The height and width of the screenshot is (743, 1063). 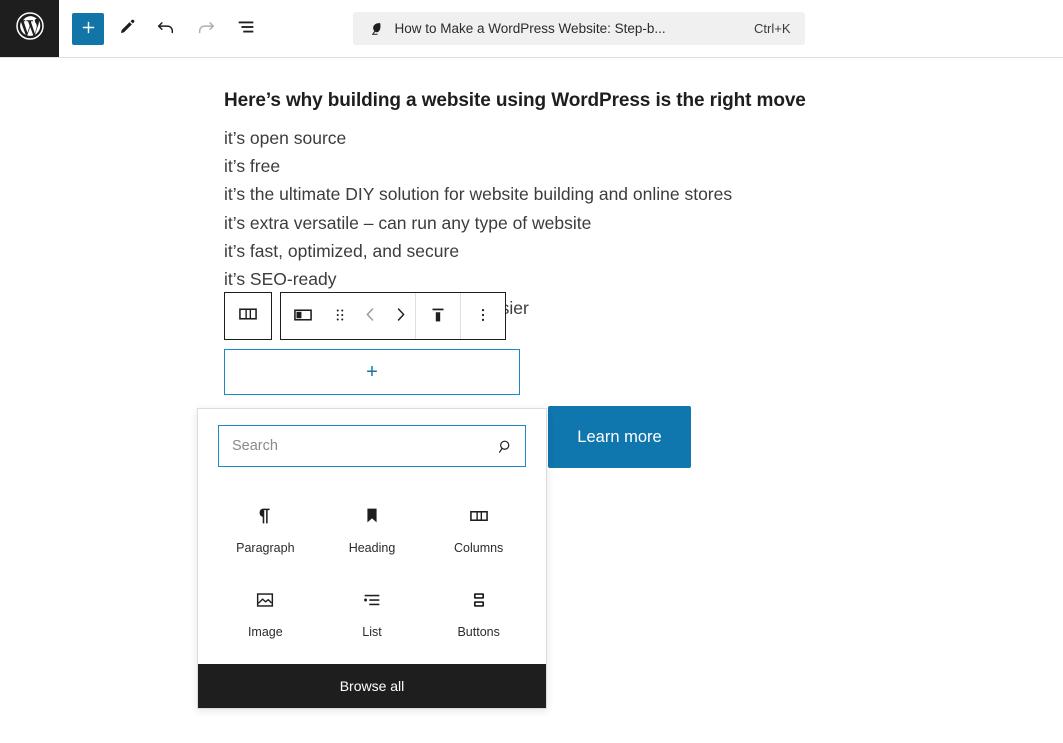 I want to click on pencil-icon, so click(x=126, y=29).